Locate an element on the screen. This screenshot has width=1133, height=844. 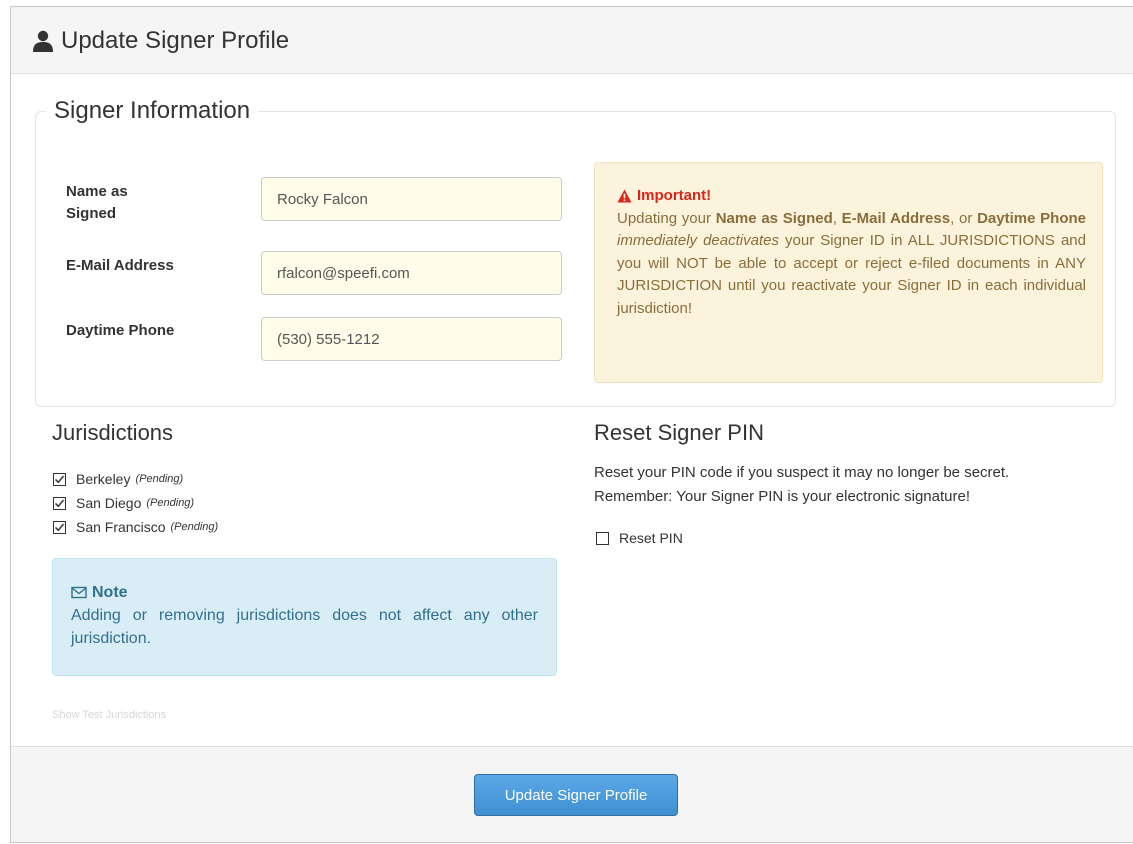
jurisdictions-title: Jurisdictions is located at coordinates (113, 432).